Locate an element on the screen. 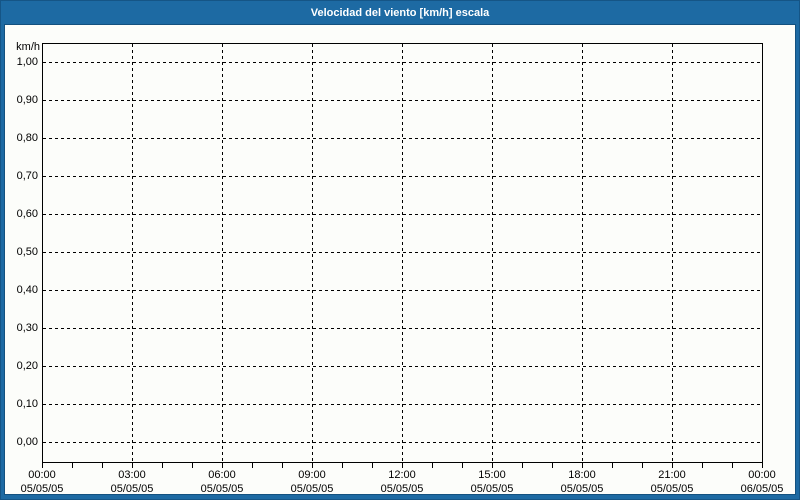 The height and width of the screenshot is (500, 800). x-time-label: 09:00 is located at coordinates (312, 475).